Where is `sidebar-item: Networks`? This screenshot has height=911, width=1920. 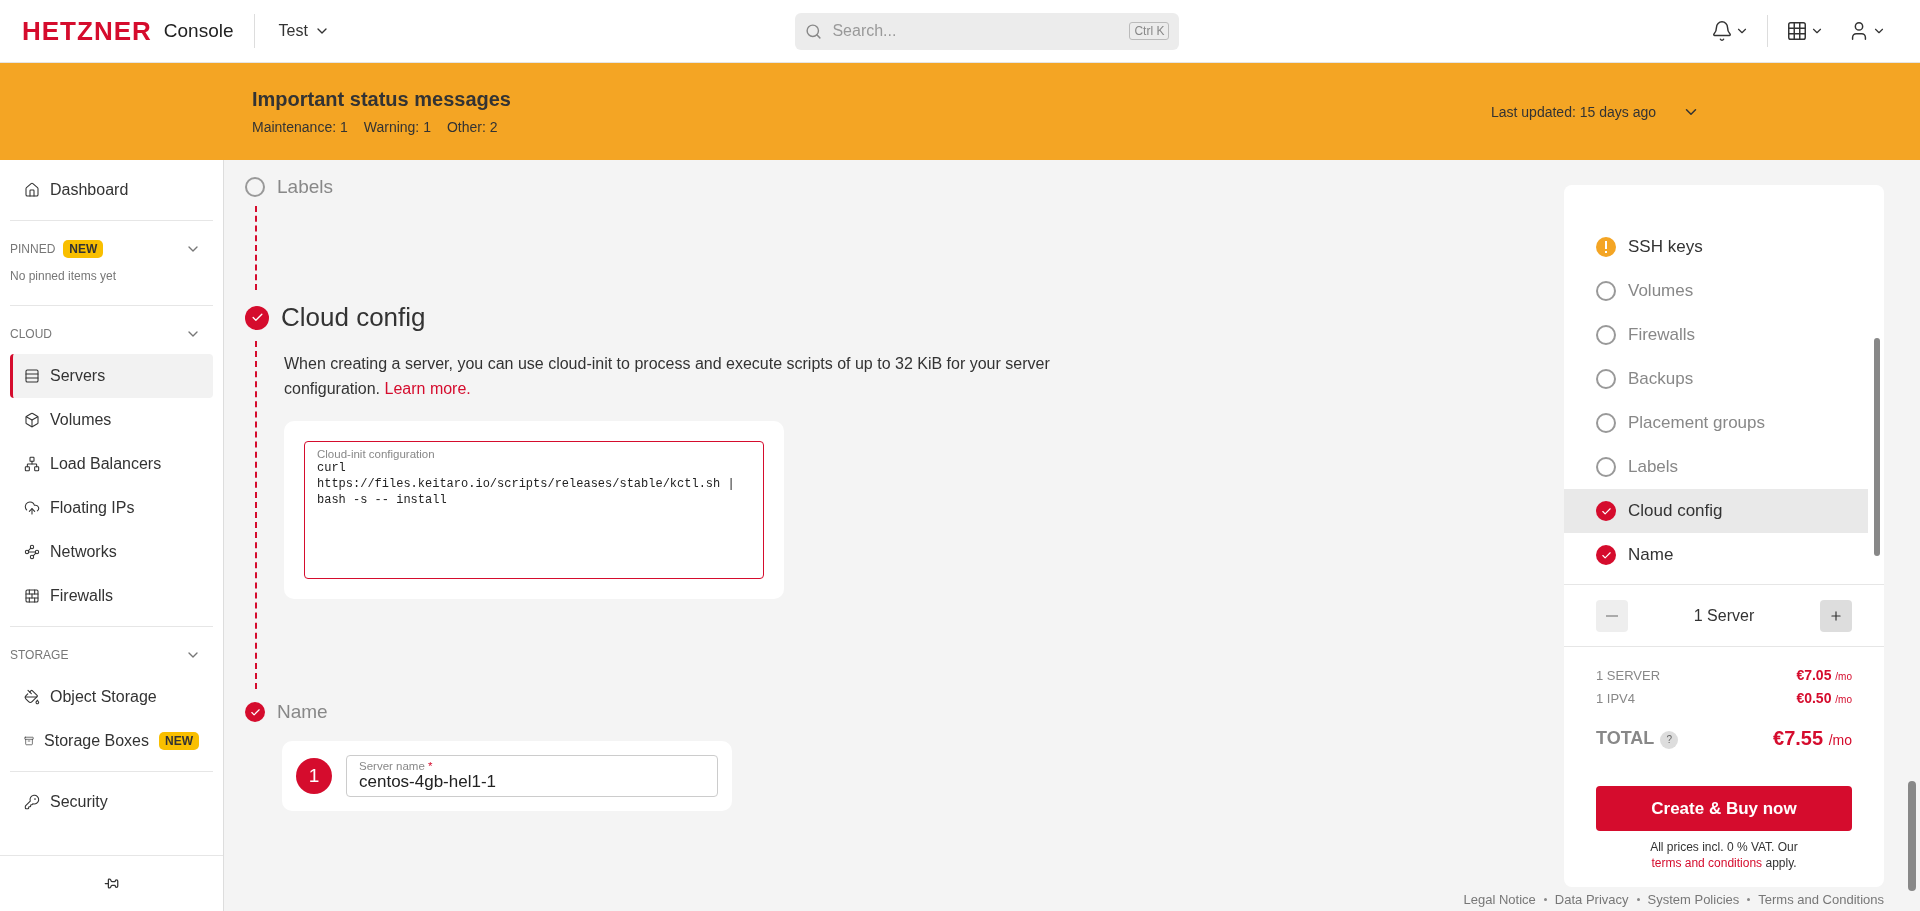
sidebar-item: Networks is located at coordinates (111, 552).